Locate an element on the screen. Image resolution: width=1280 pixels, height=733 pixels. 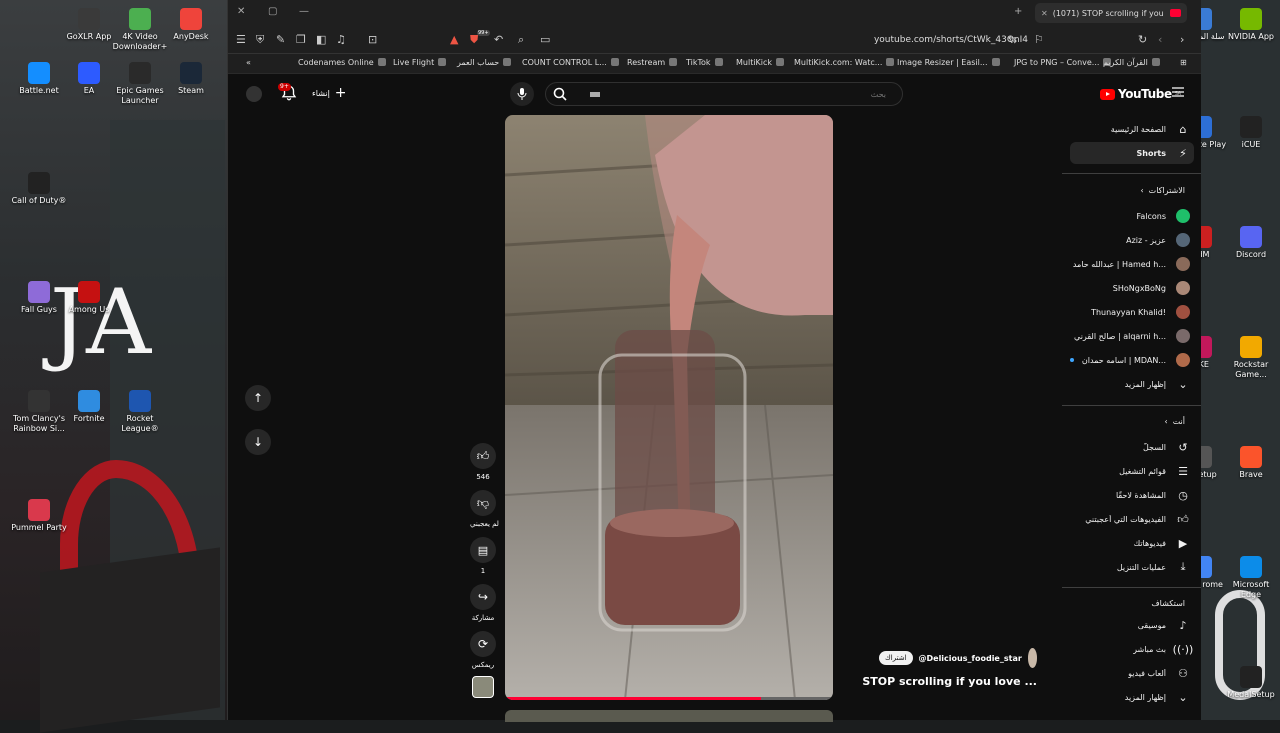
maximize-icon: ▢ is located at coordinates (272, 11).